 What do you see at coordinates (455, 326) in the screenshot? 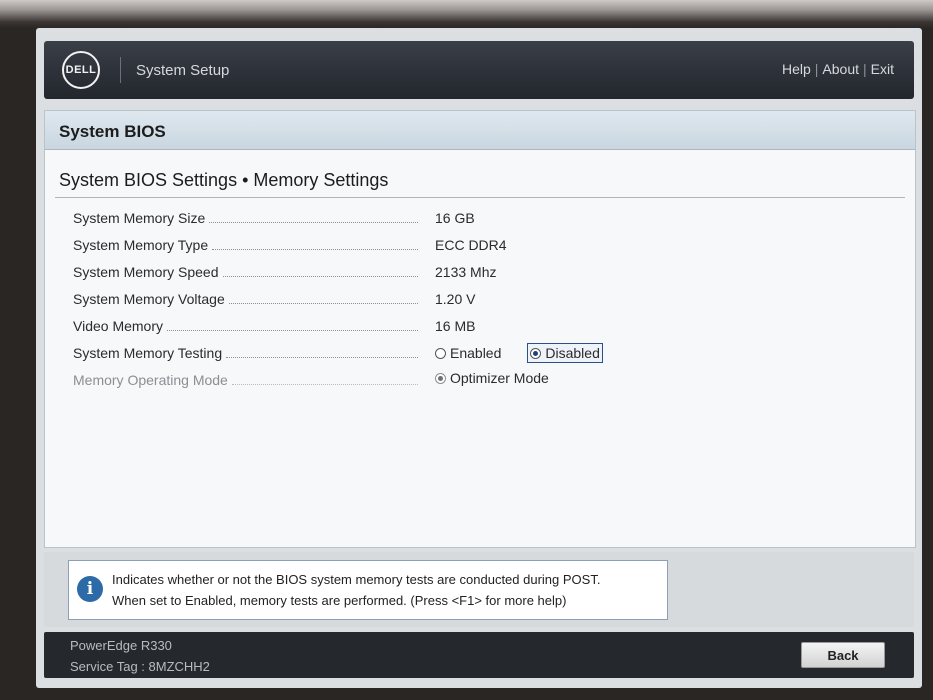
I see `setting-value: 16 MB` at bounding box center [455, 326].